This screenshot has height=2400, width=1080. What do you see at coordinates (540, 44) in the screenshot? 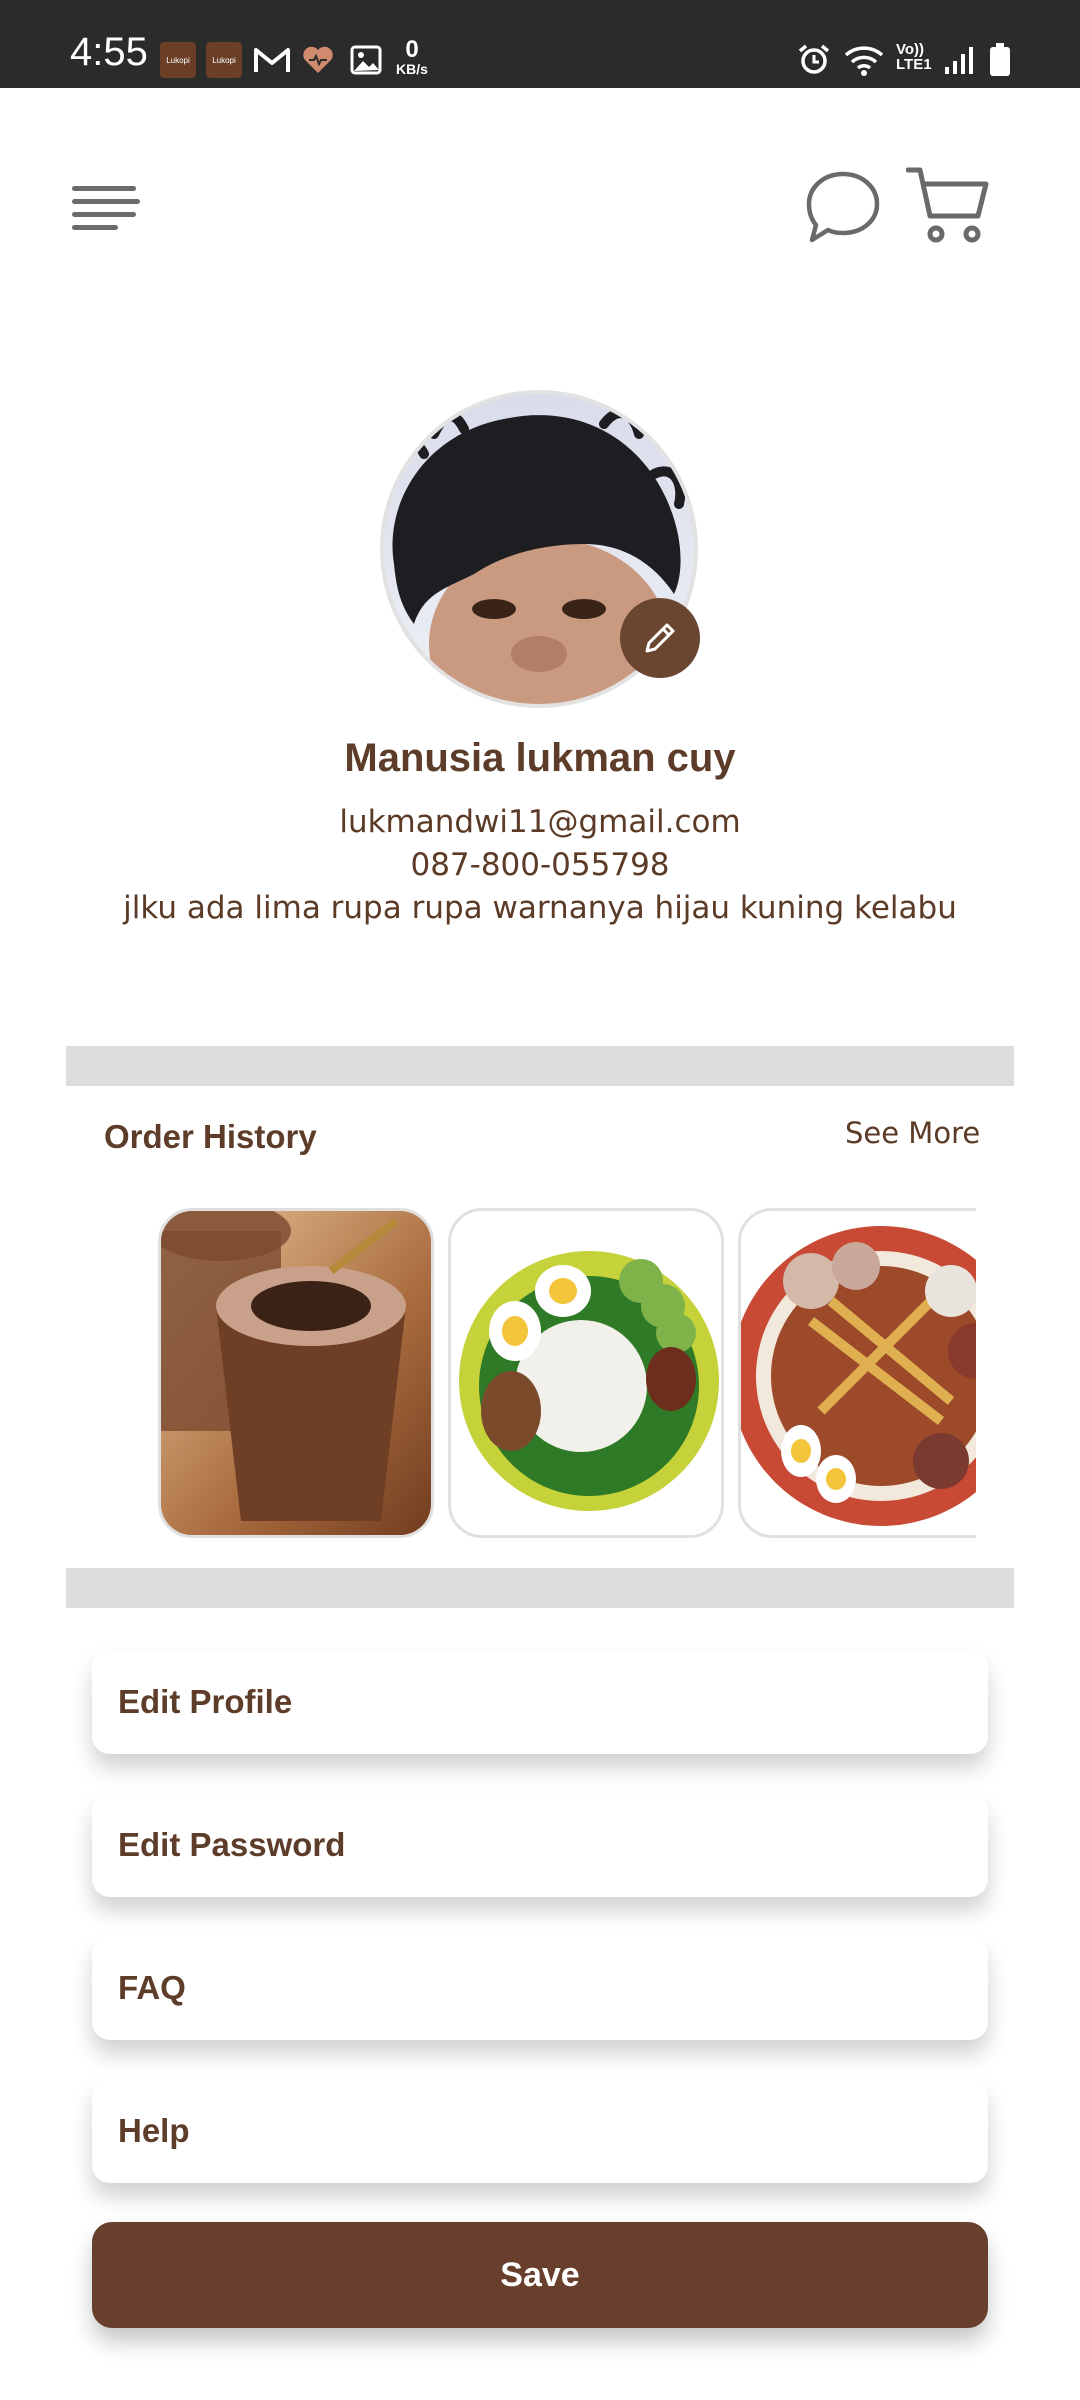
I see `status-bar: 4:55 Lukopi Lukopi 0 KB/s Vo)) LTE1` at bounding box center [540, 44].